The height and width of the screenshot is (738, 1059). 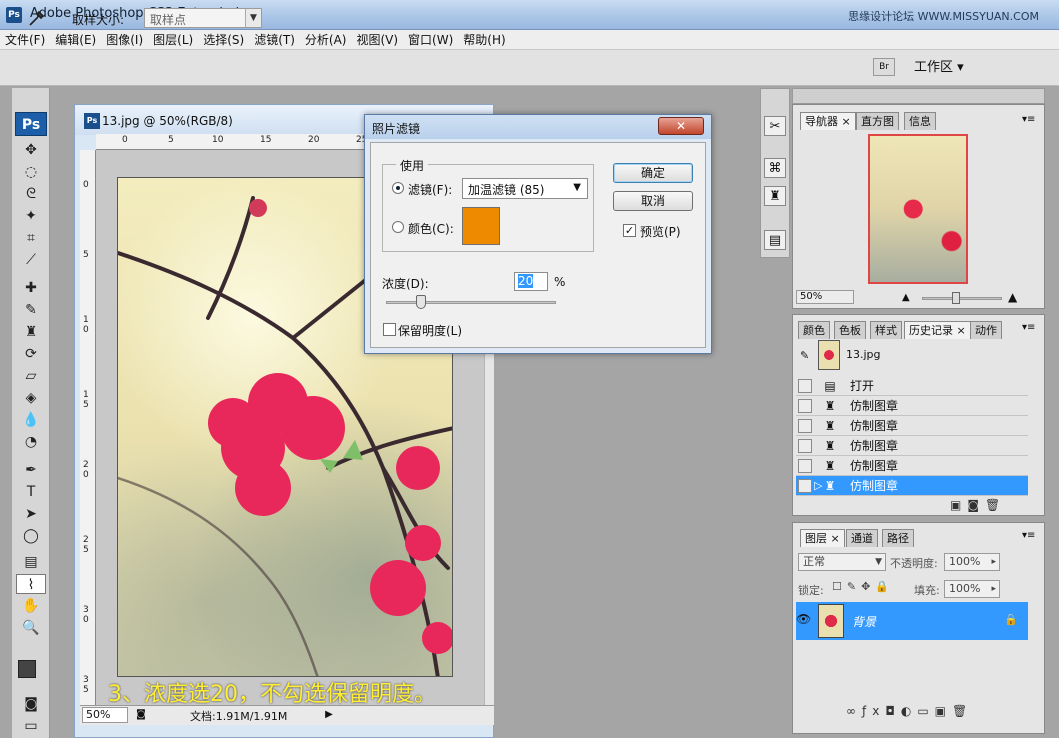 I want to click on filter-select: 加温滤镜 (85) ▼, so click(x=525, y=188).